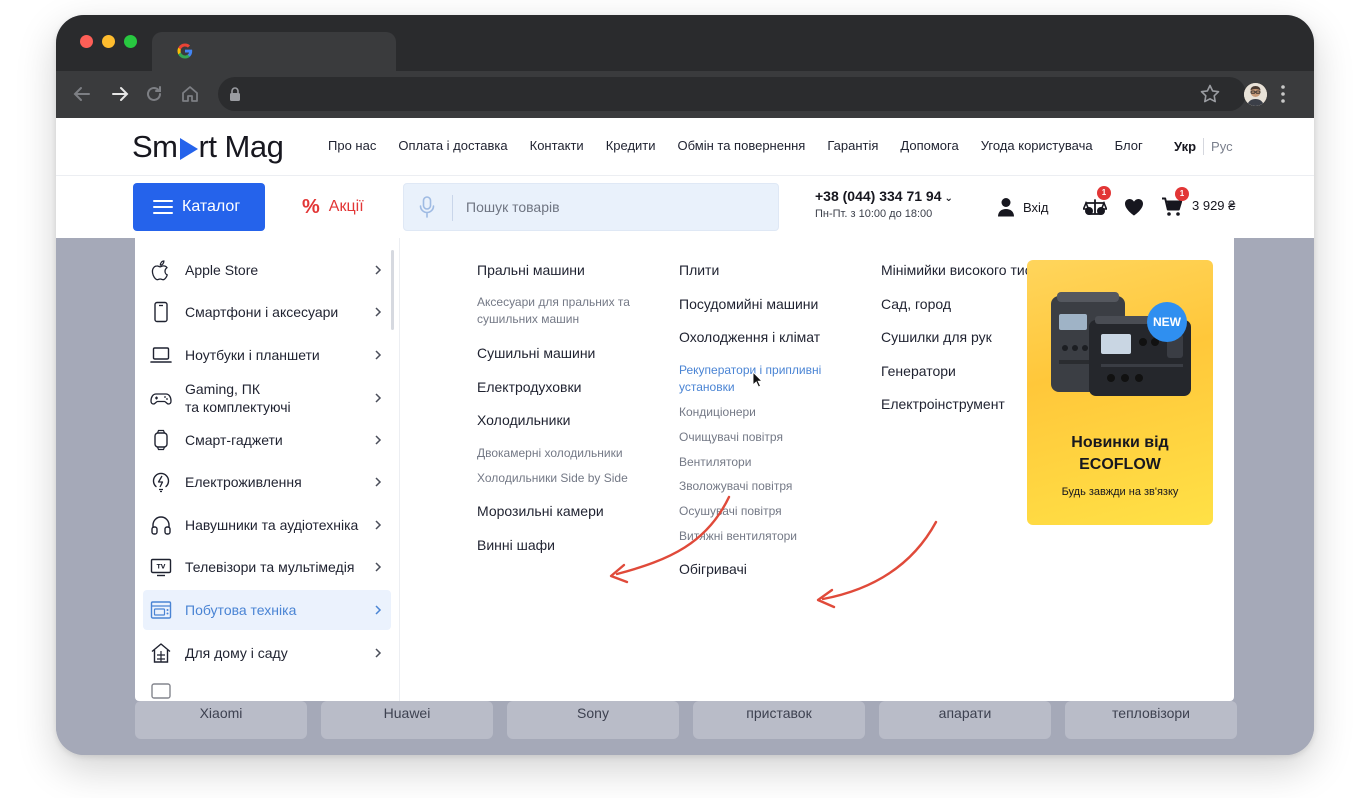 This screenshot has height=798, width=1368. What do you see at coordinates (1006, 207) in the screenshot?
I see `user-icon` at bounding box center [1006, 207].